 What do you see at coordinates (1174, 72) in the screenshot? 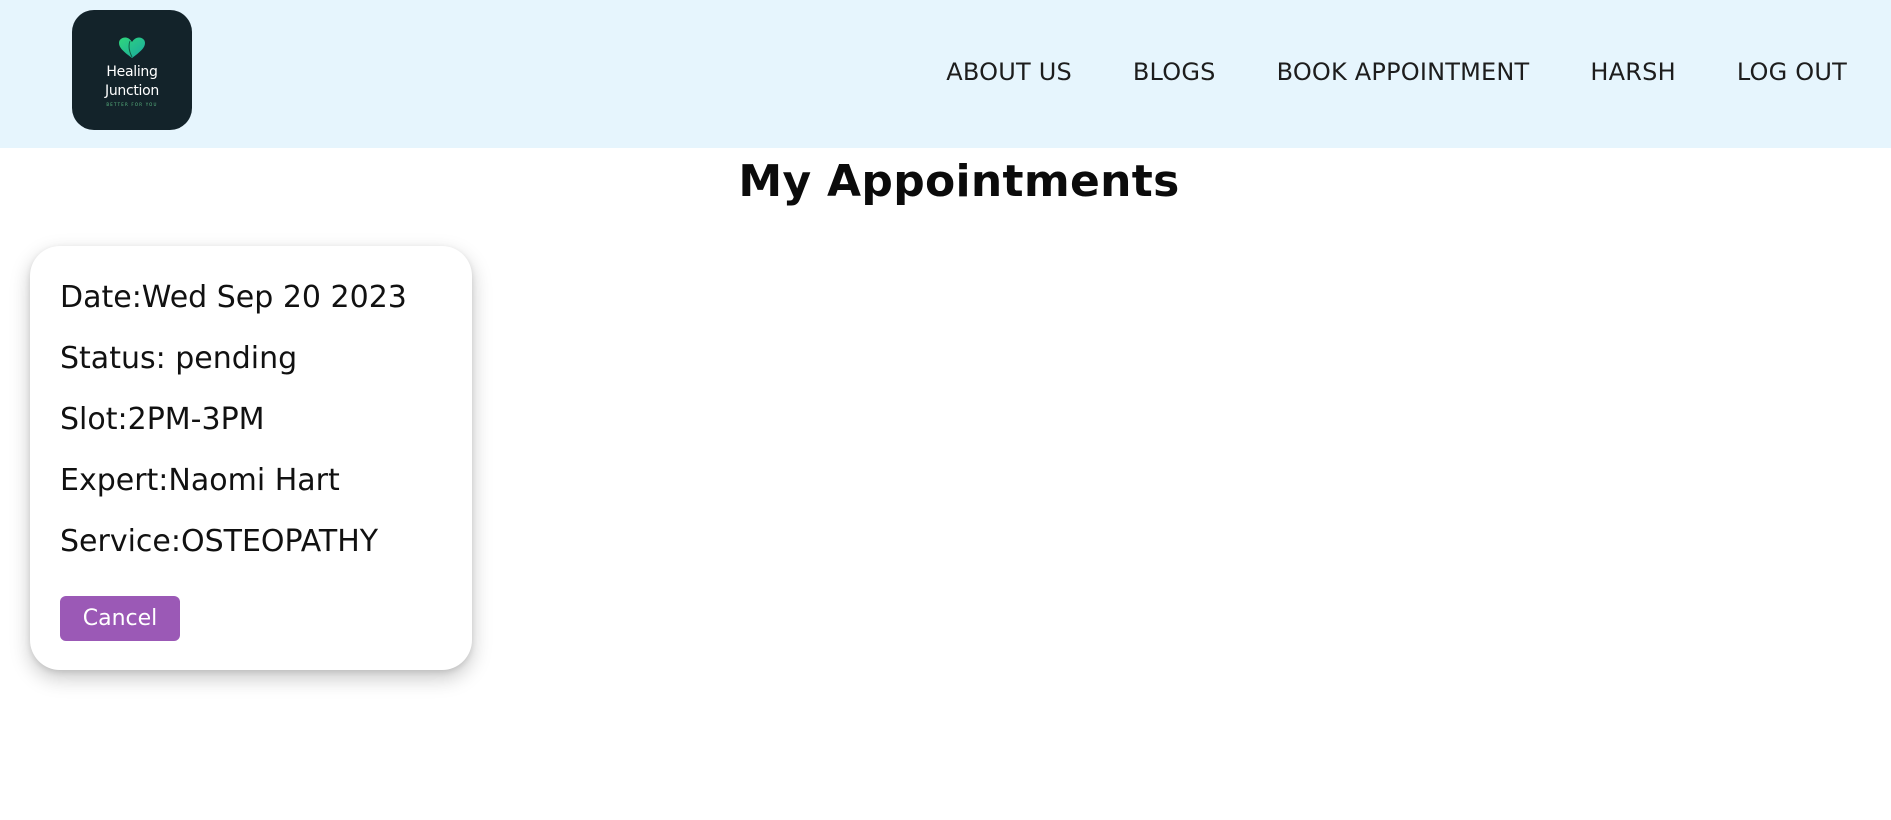
I see `nav-blogs: BLOGS` at bounding box center [1174, 72].